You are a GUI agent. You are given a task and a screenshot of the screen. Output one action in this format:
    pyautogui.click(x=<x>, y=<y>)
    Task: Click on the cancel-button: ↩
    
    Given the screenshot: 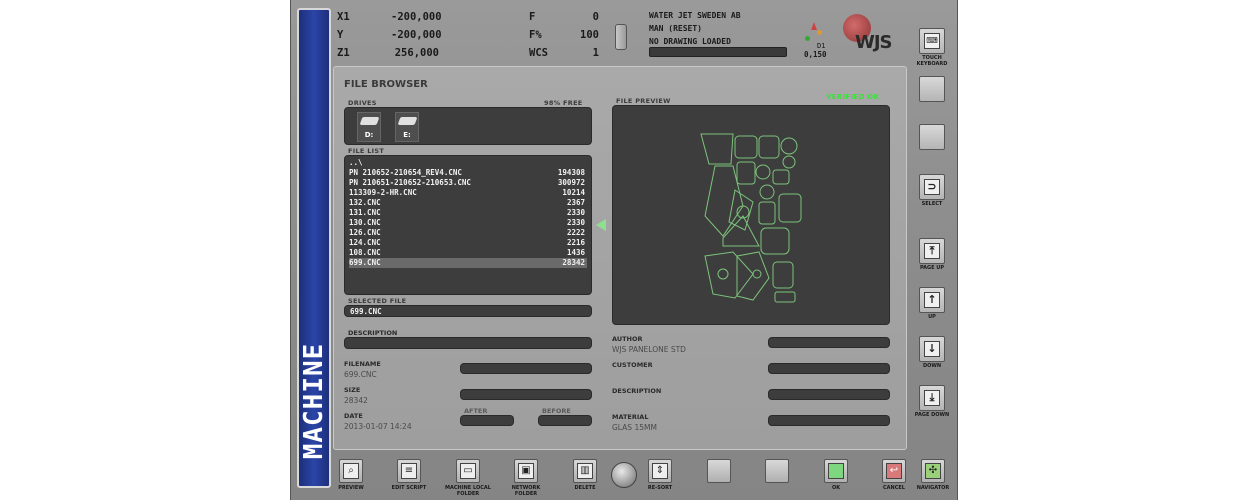 What is the action you would take?
    pyautogui.click(x=894, y=471)
    